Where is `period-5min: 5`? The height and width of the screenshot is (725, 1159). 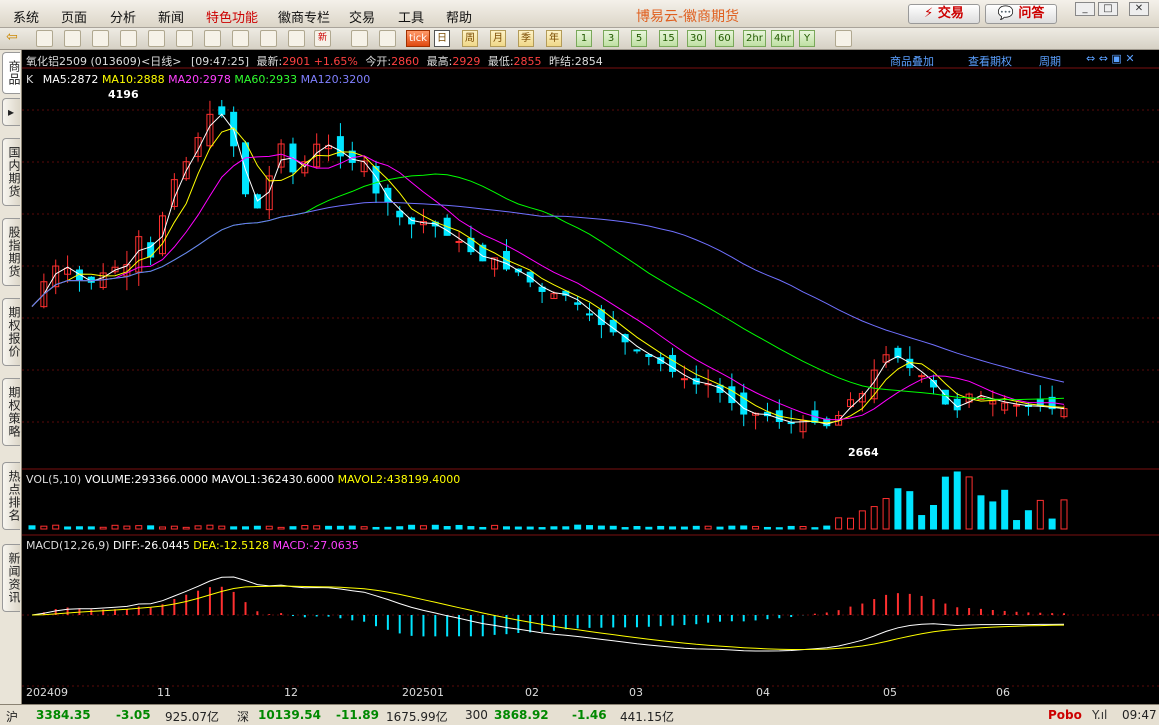 period-5min: 5 is located at coordinates (639, 38).